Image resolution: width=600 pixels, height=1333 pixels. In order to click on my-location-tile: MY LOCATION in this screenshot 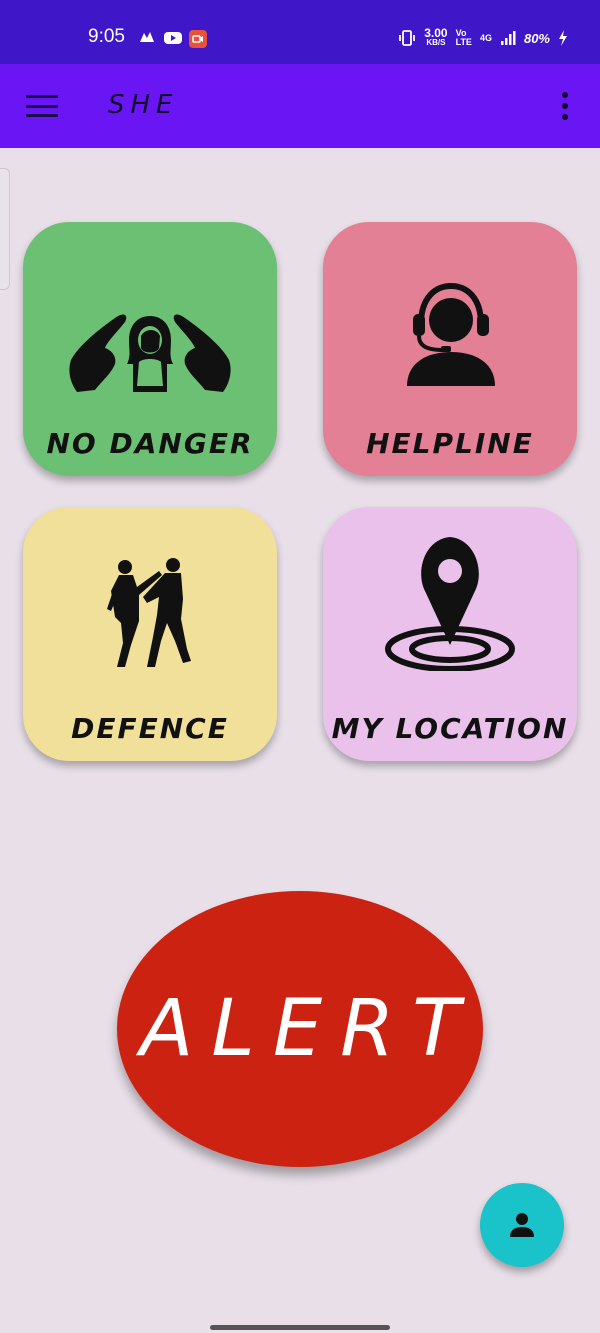, I will do `click(450, 634)`.